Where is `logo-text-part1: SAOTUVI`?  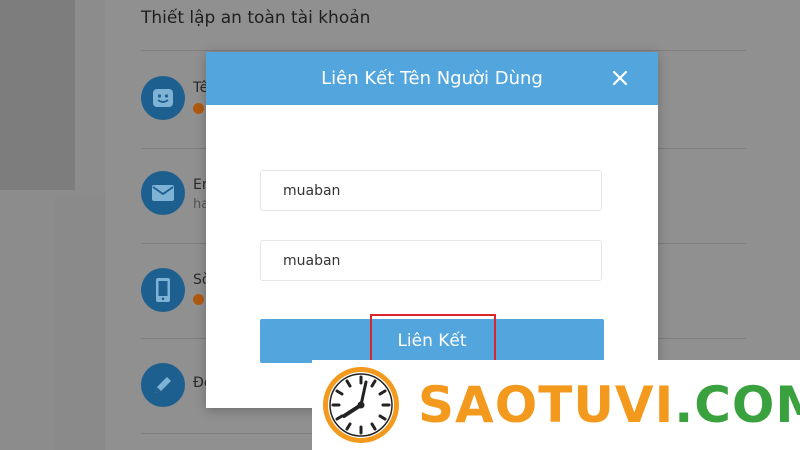 logo-text-part1: SAOTUVI is located at coordinates (546, 405).